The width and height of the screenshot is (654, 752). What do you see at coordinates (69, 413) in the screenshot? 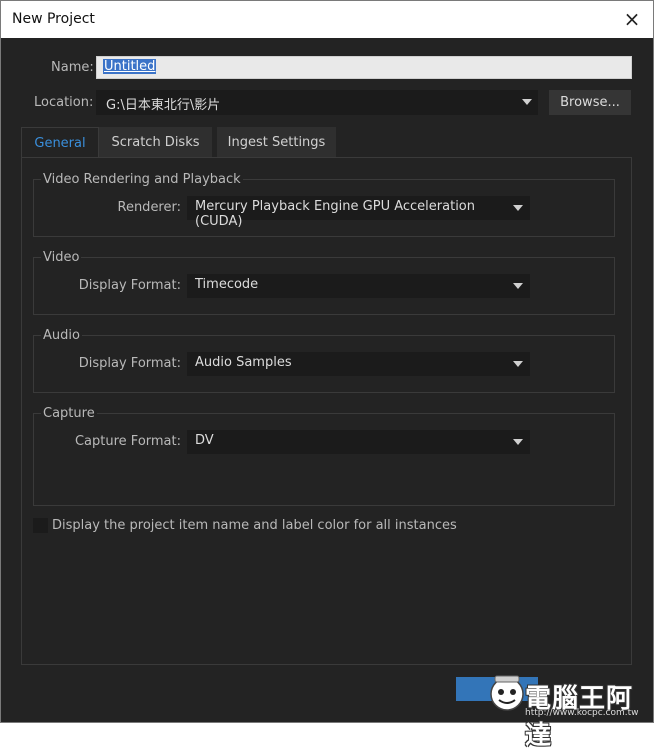
I see `capture-title: Capture` at bounding box center [69, 413].